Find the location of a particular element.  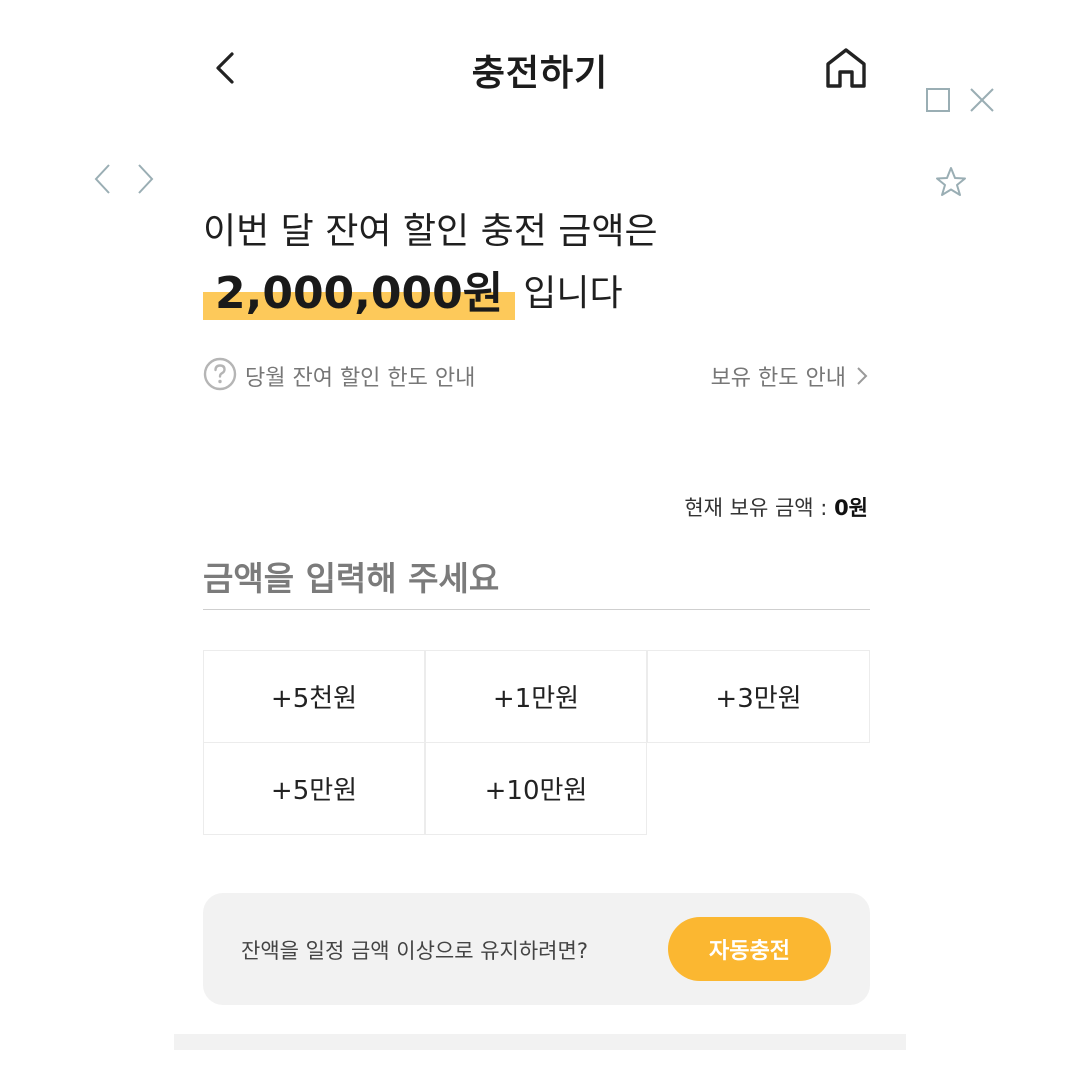

quick-amount-100k-button: +10만원 is located at coordinates (536, 788).